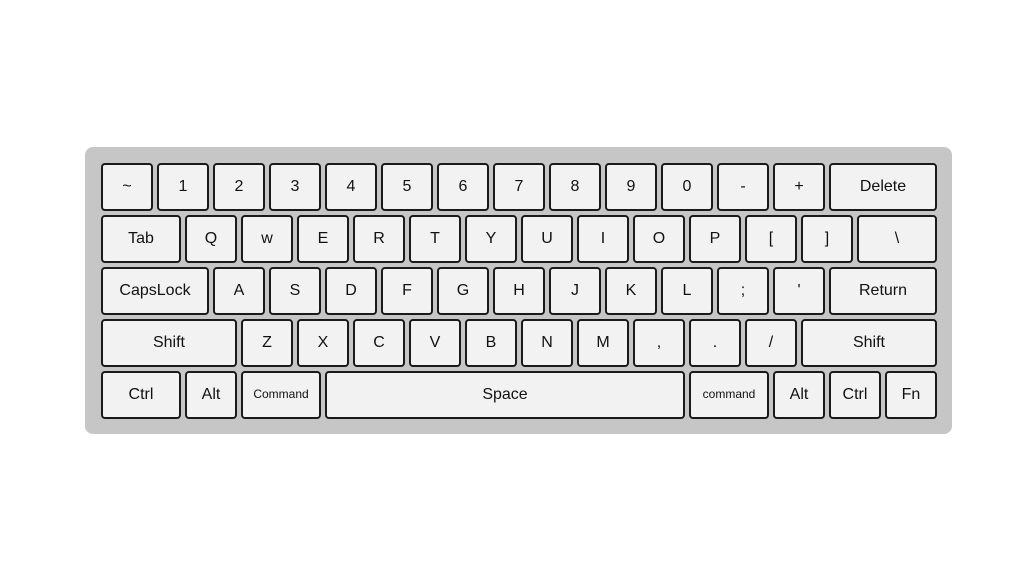 The height and width of the screenshot is (576, 1024). What do you see at coordinates (295, 291) in the screenshot?
I see `key-s: S` at bounding box center [295, 291].